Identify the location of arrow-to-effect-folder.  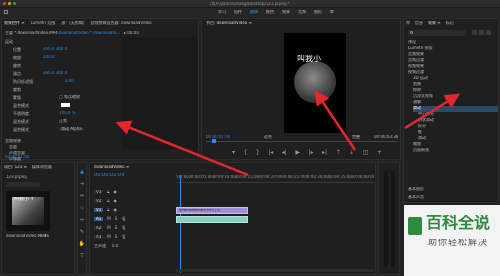
(432, 111).